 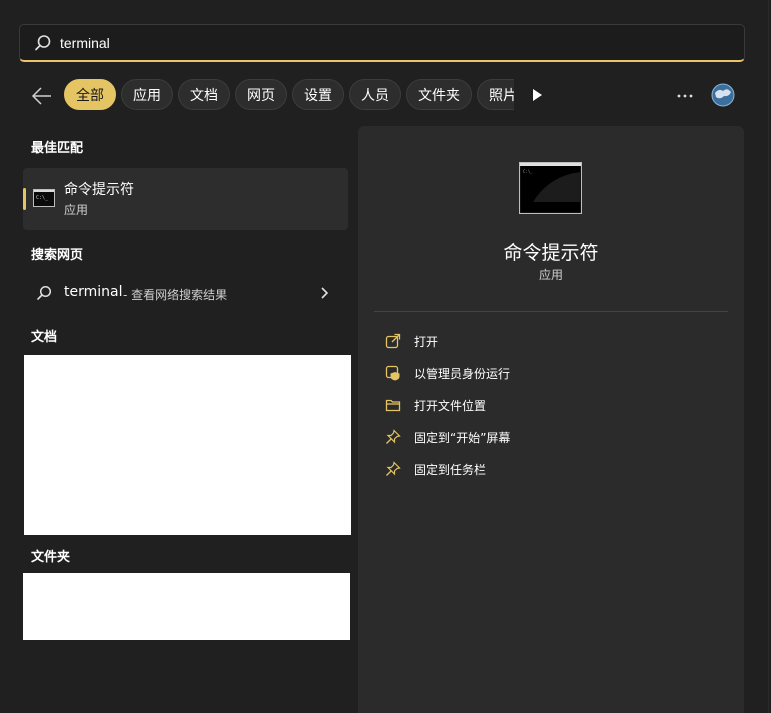 What do you see at coordinates (552, 469) in the screenshot?
I see `action-pin-to-taskbar: 固定到任务栏` at bounding box center [552, 469].